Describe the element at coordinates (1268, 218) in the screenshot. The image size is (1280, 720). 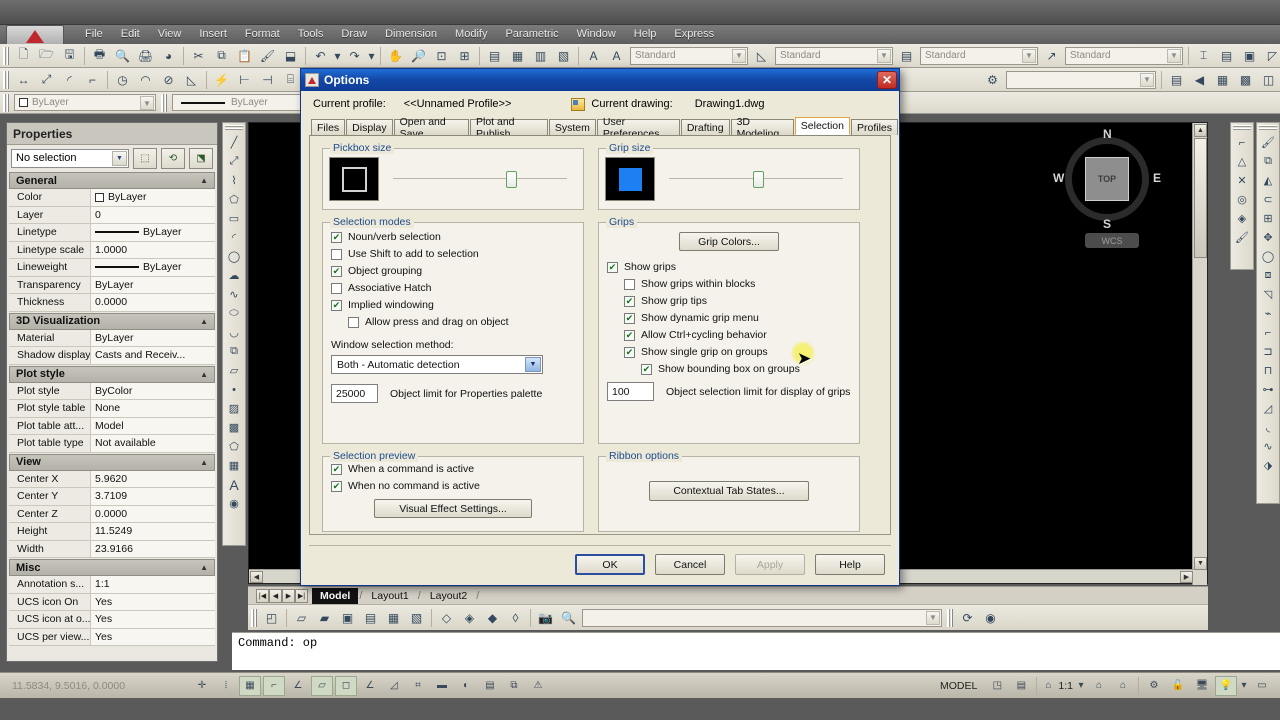
I see `array-icon: ⊞` at that location.